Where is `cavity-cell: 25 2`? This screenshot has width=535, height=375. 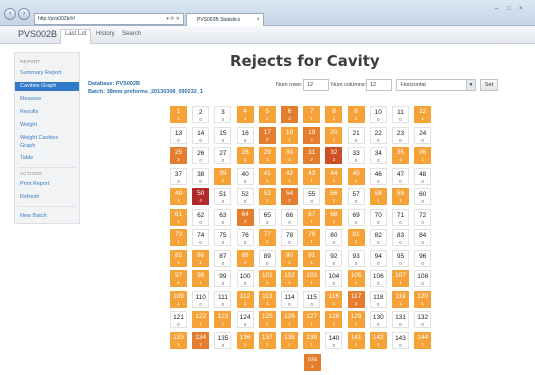
cavity-cell: 25 2 is located at coordinates (178, 155).